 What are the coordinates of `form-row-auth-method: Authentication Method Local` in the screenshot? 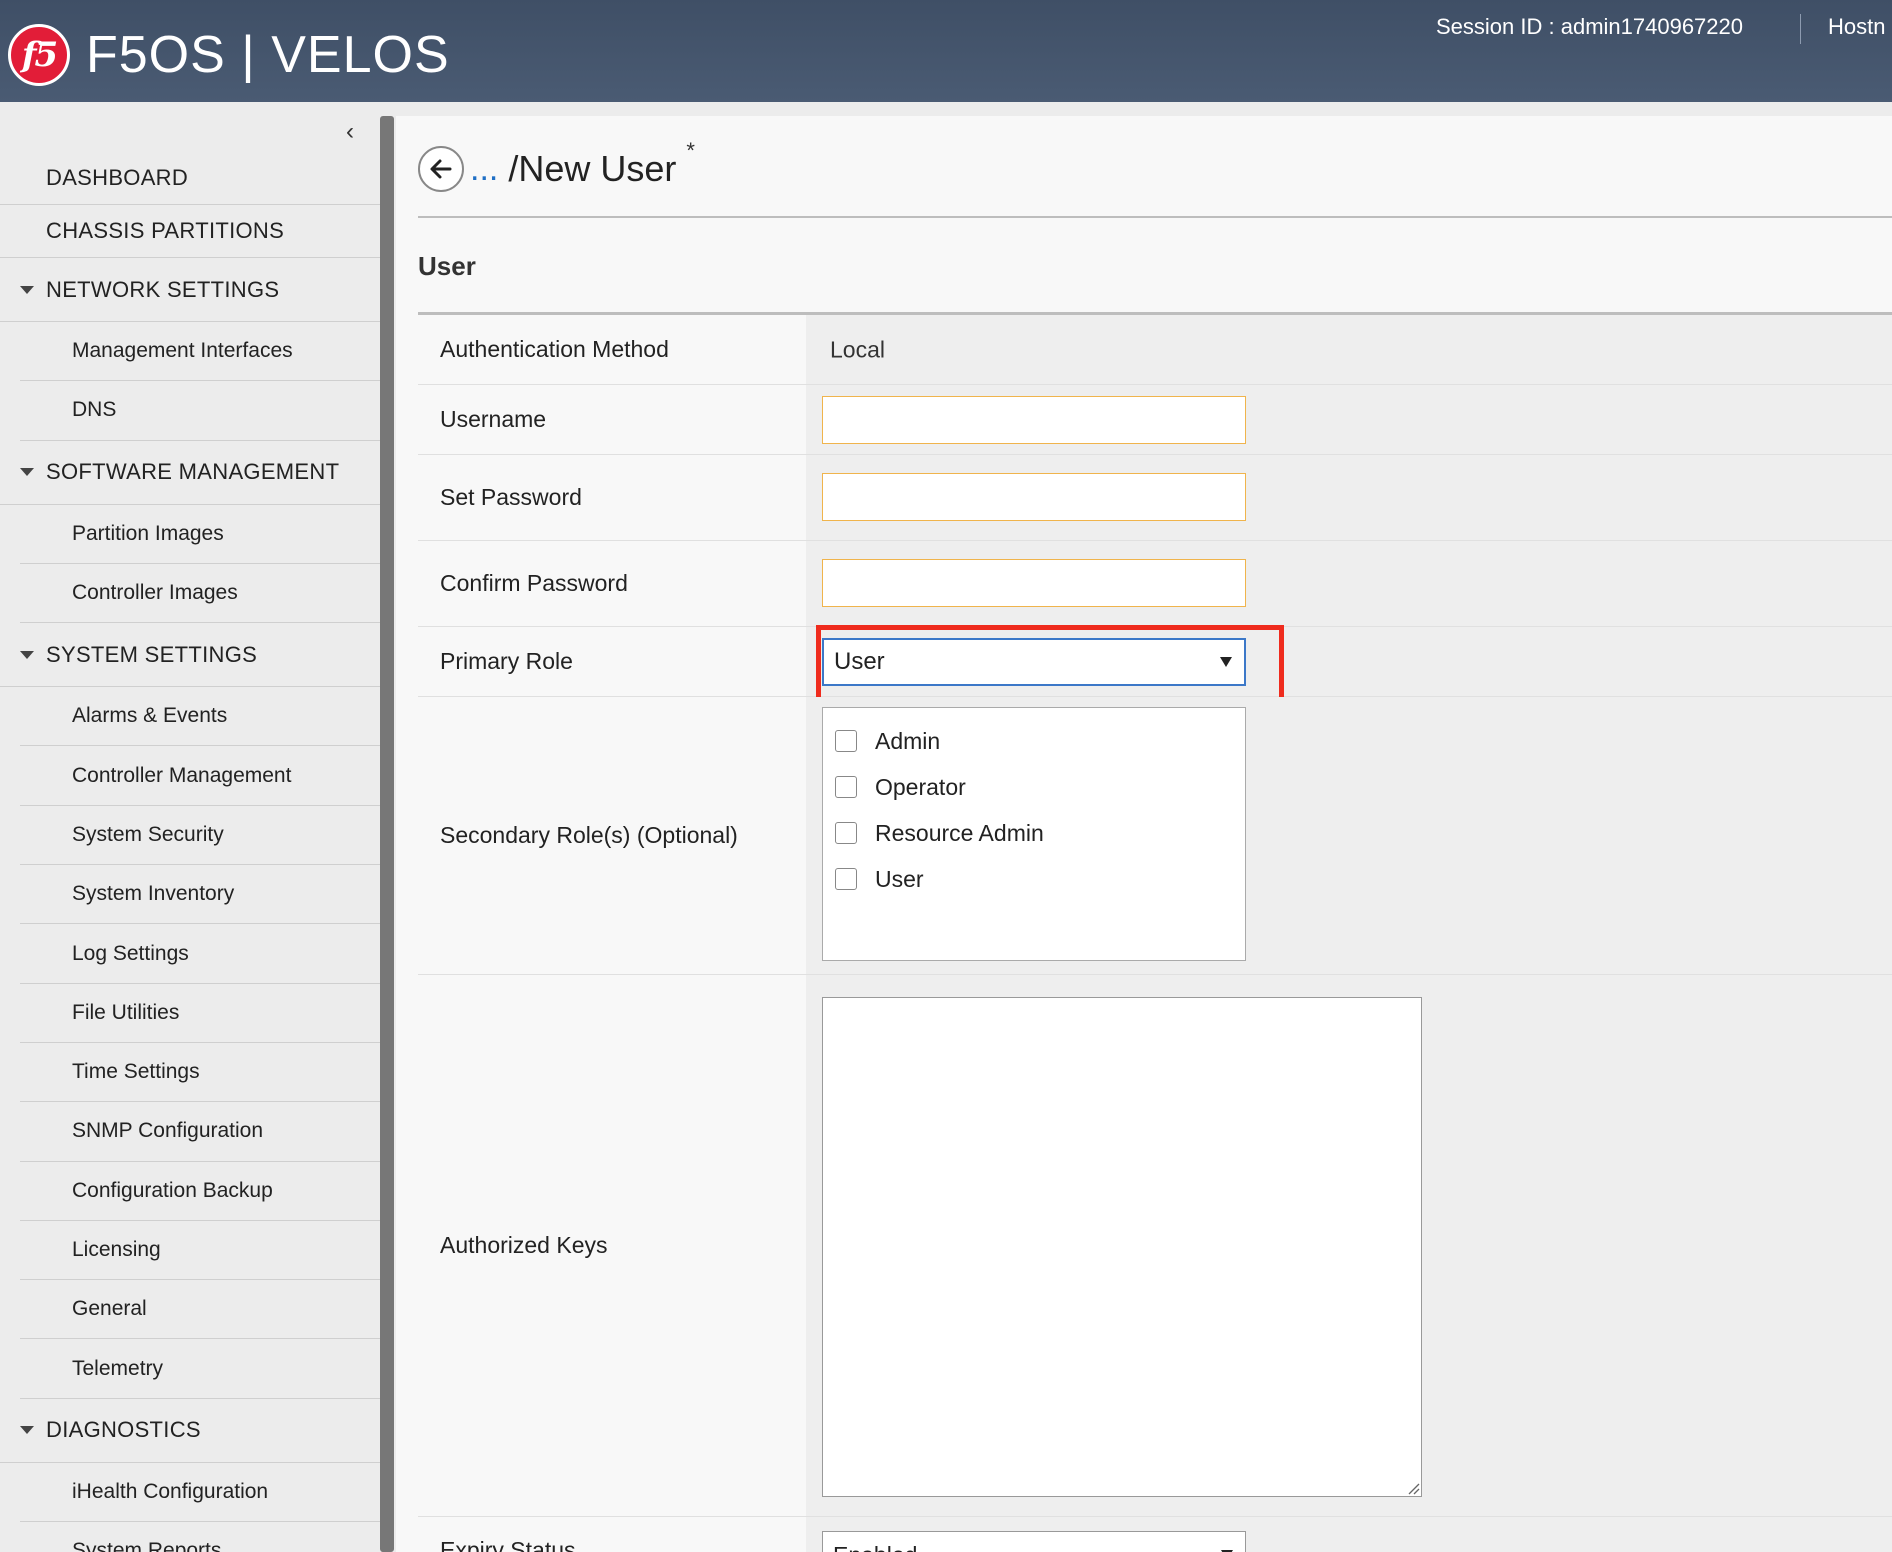 It's located at (1155, 350).